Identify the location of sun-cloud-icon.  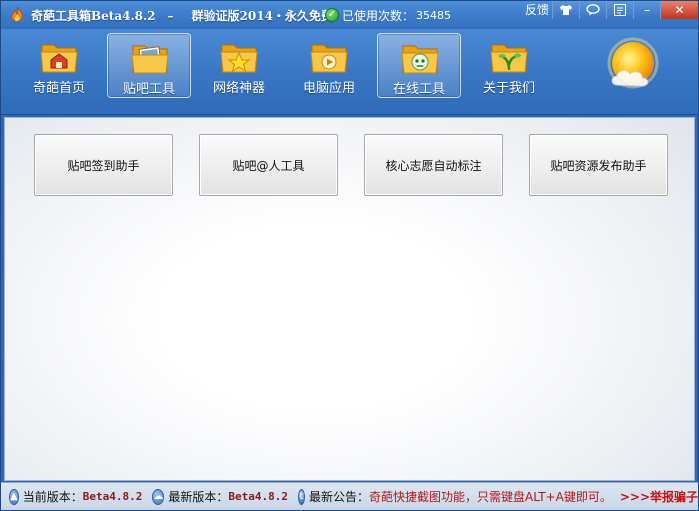
(633, 63).